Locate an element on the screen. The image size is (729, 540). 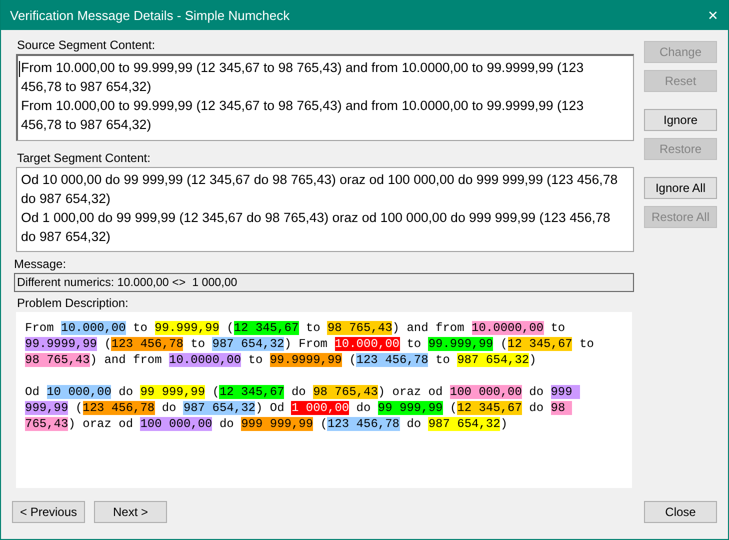
nav-button: Next > is located at coordinates (130, 512).